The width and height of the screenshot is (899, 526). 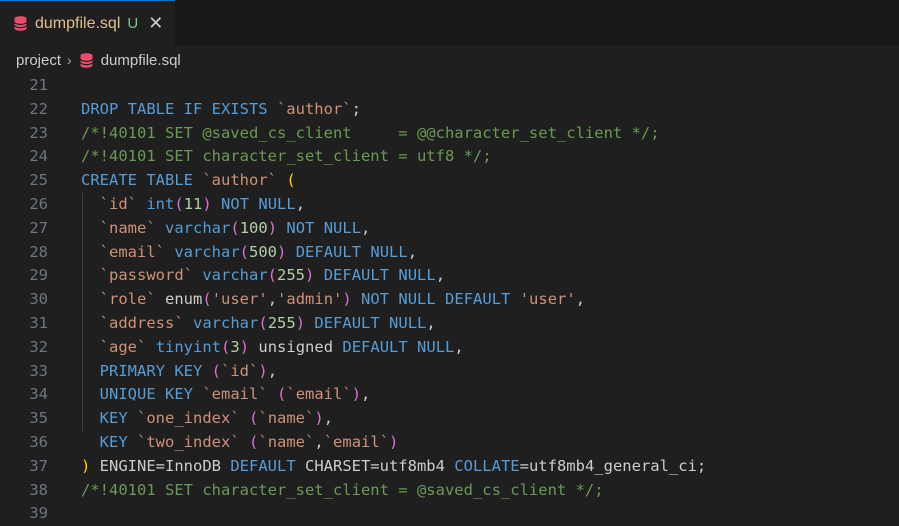 I want to click on line-number: 30, so click(x=38, y=299).